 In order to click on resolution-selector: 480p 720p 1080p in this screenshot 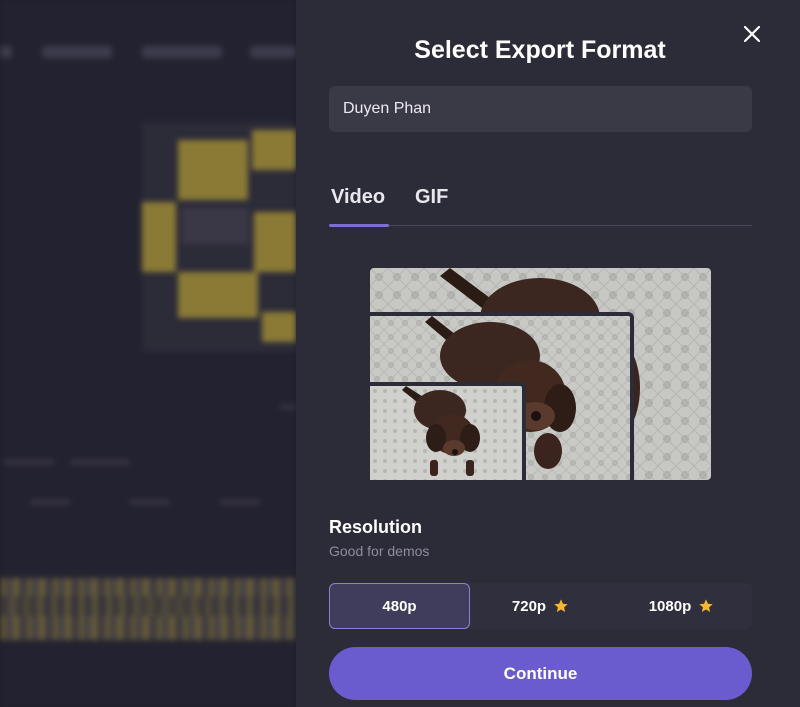, I will do `click(540, 606)`.